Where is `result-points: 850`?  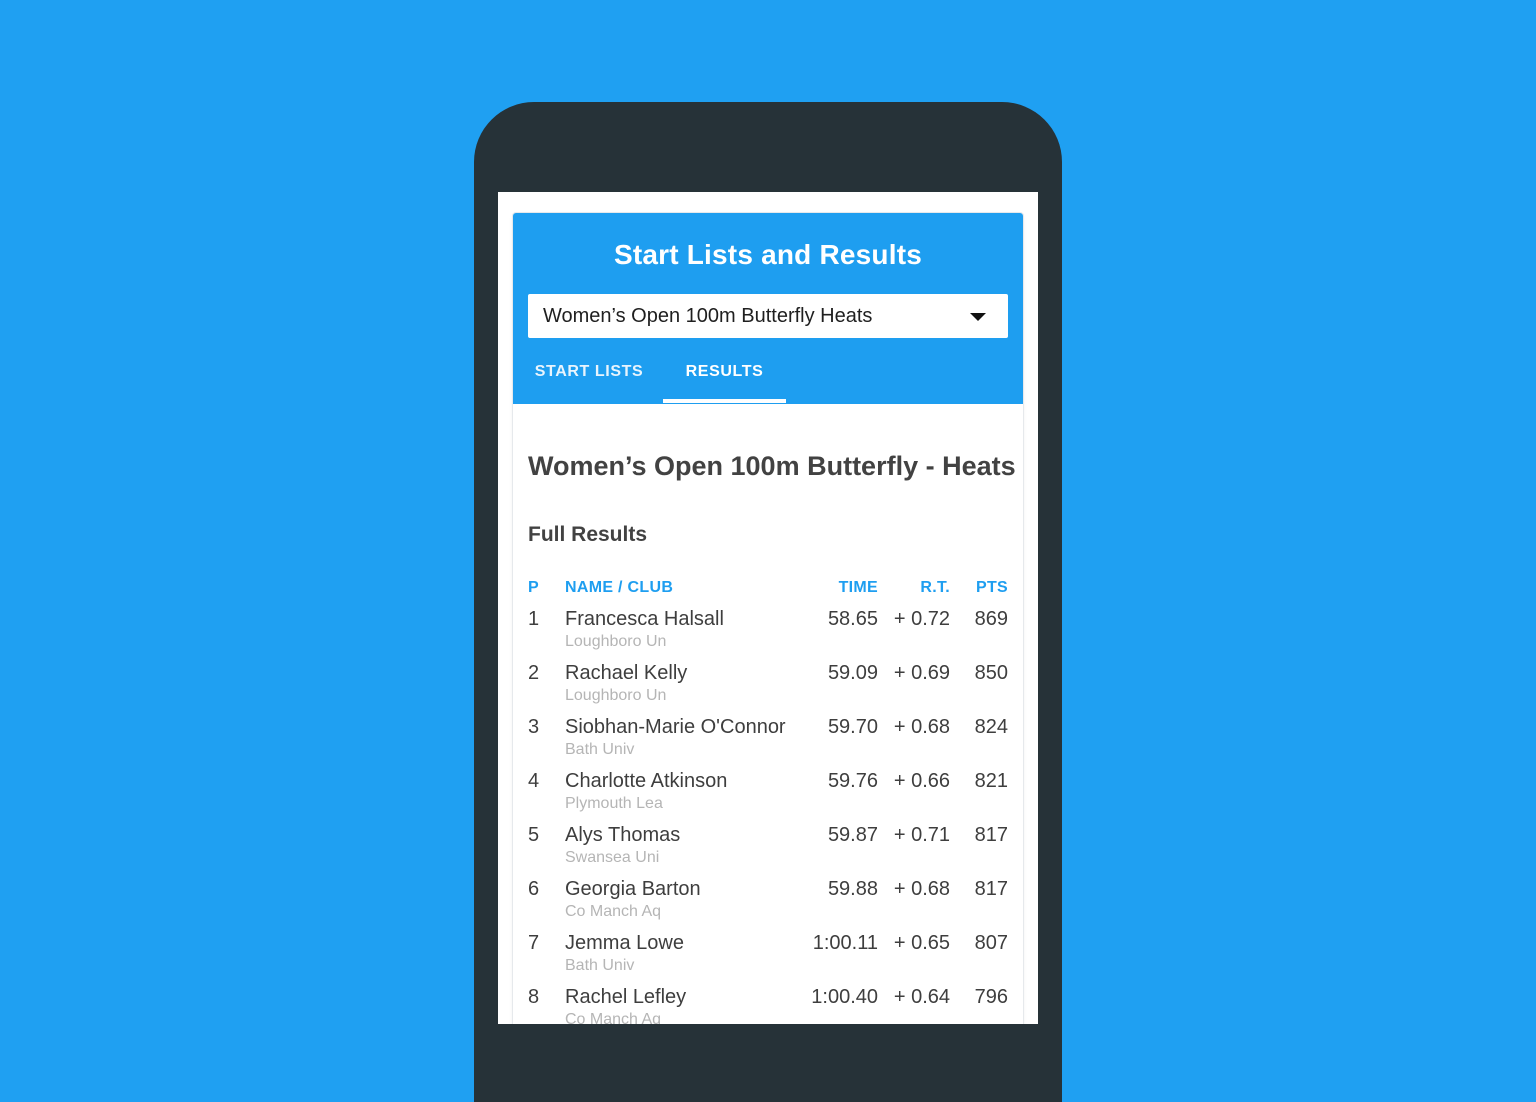
result-points: 850 is located at coordinates (991, 673).